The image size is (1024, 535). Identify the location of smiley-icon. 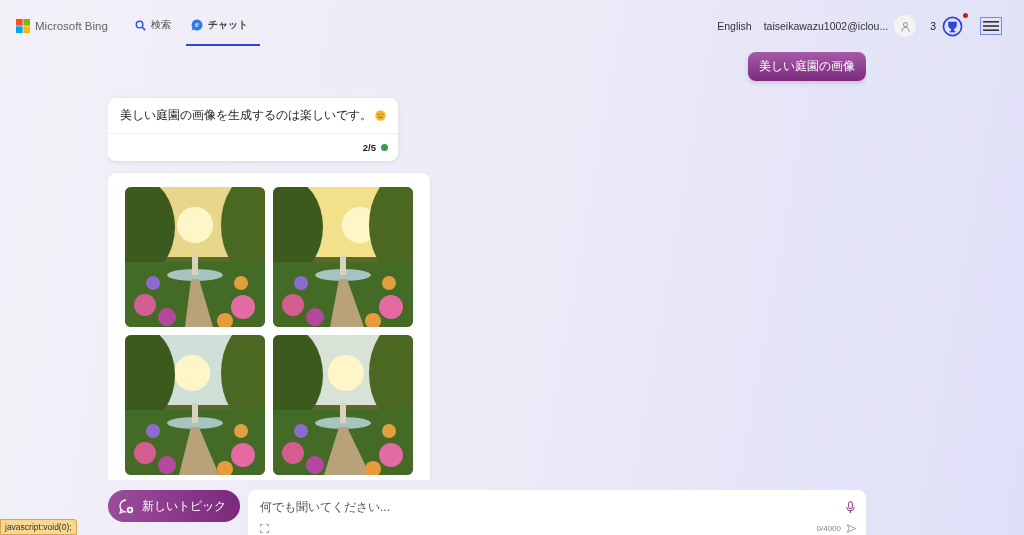
(380, 115).